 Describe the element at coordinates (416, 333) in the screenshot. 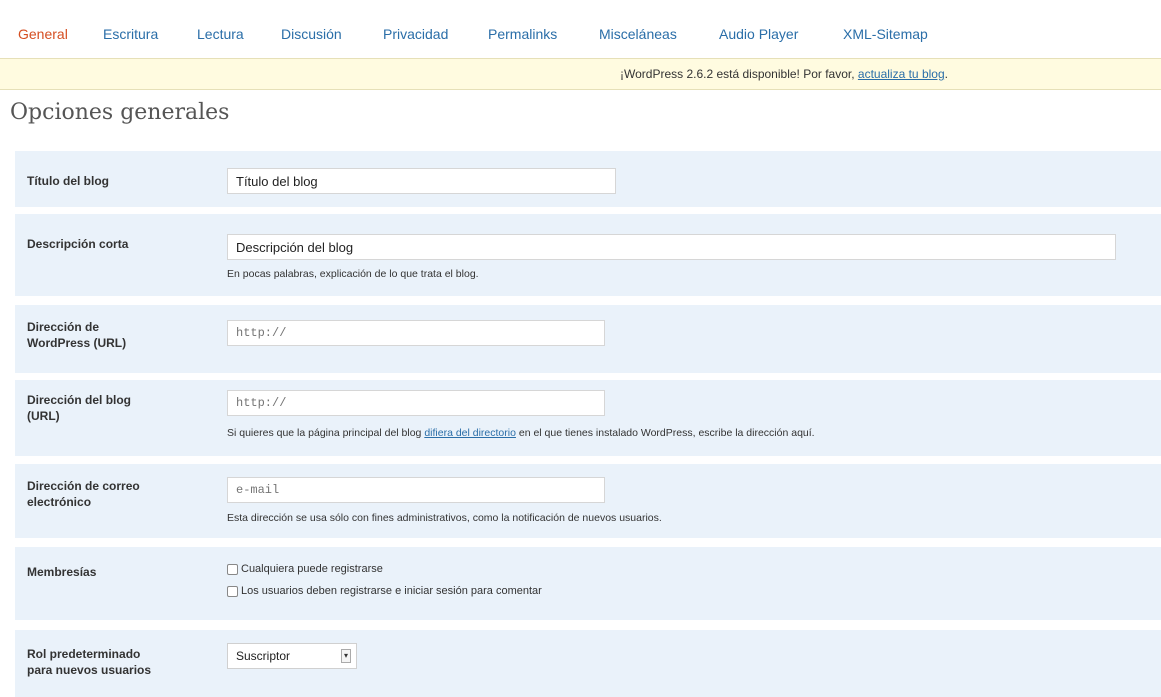

I see `wordpress-url-input` at that location.